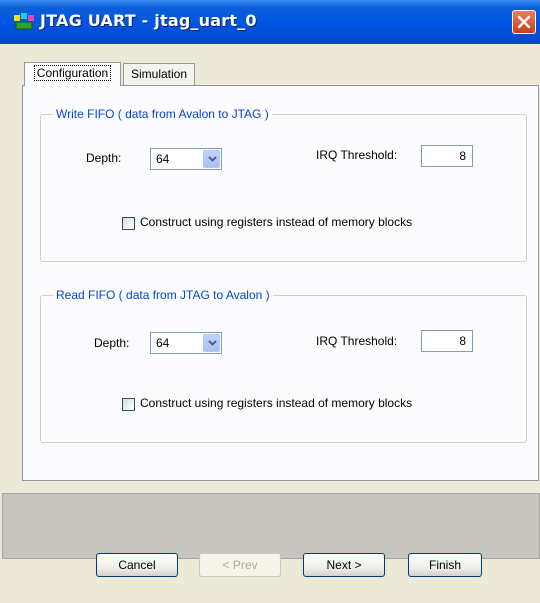 This screenshot has width=540, height=603. I want to click on tab-simulation-label: Simulation, so click(159, 74).